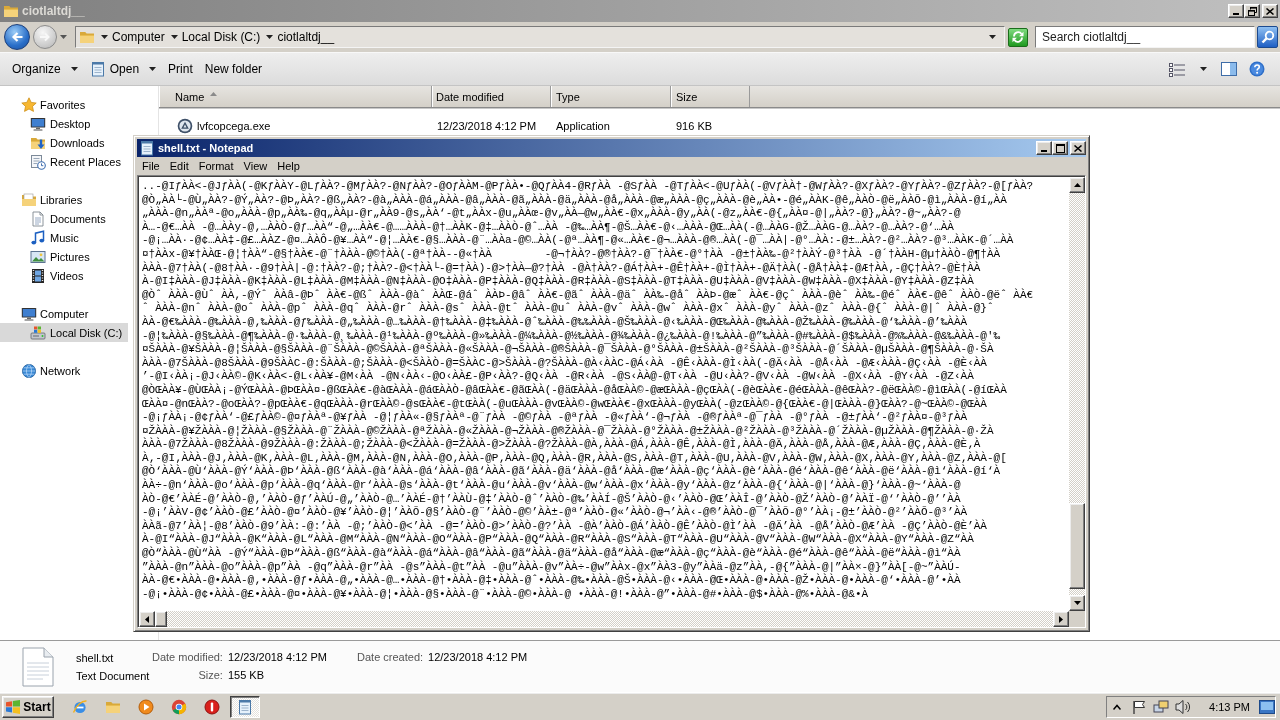 This screenshot has width=1280, height=720. I want to click on scroll-down-button, so click(1077, 603).